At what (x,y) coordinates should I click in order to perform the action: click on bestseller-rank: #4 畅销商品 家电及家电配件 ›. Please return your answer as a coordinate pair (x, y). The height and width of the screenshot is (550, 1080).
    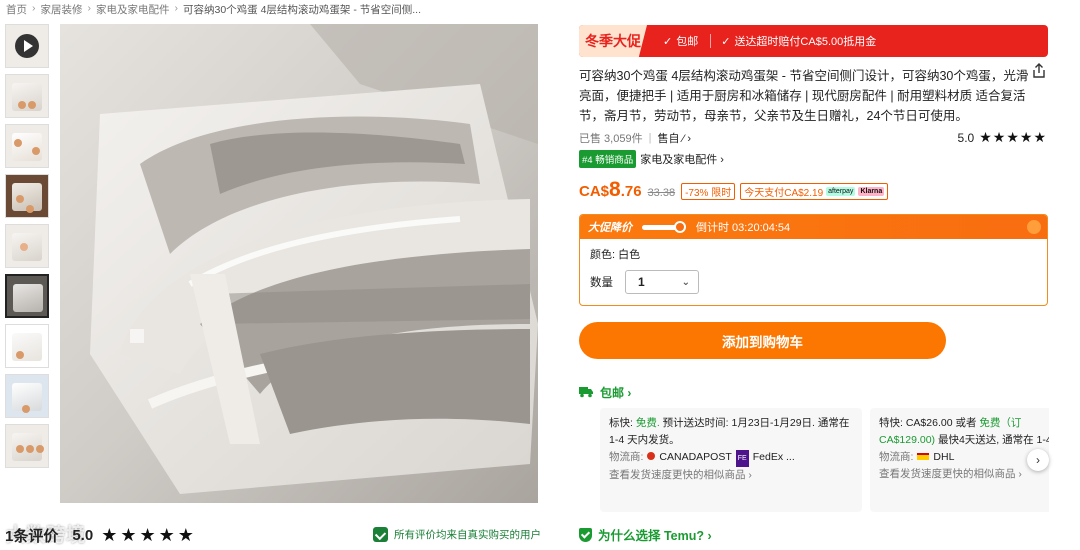
    Looking at the image, I should click on (814, 159).